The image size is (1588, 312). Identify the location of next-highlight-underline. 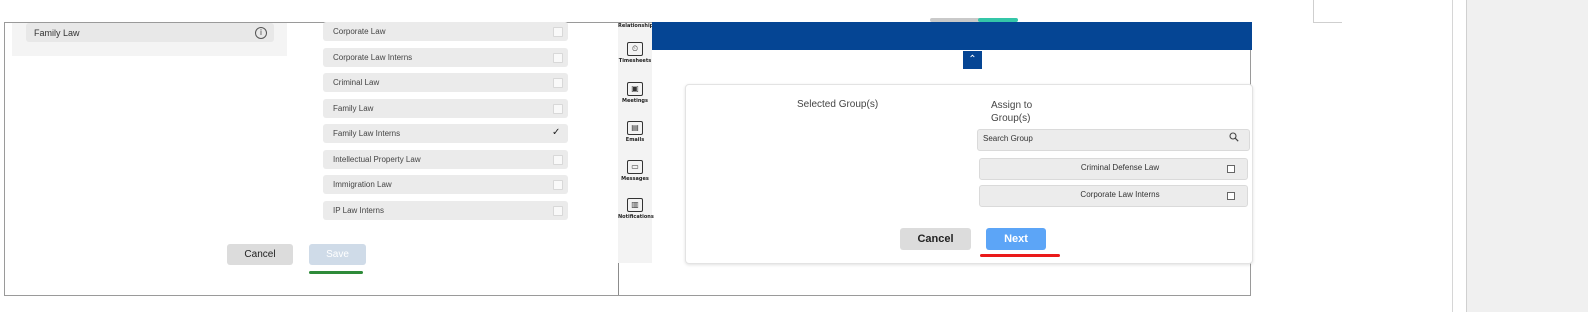
(1020, 255).